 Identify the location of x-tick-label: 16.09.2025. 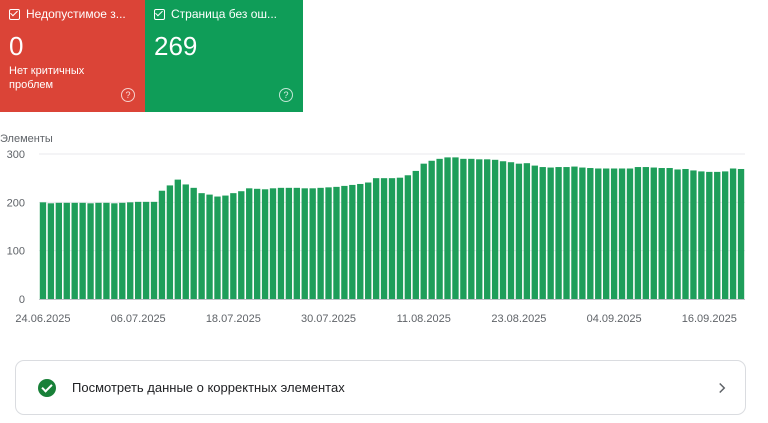
(709, 319).